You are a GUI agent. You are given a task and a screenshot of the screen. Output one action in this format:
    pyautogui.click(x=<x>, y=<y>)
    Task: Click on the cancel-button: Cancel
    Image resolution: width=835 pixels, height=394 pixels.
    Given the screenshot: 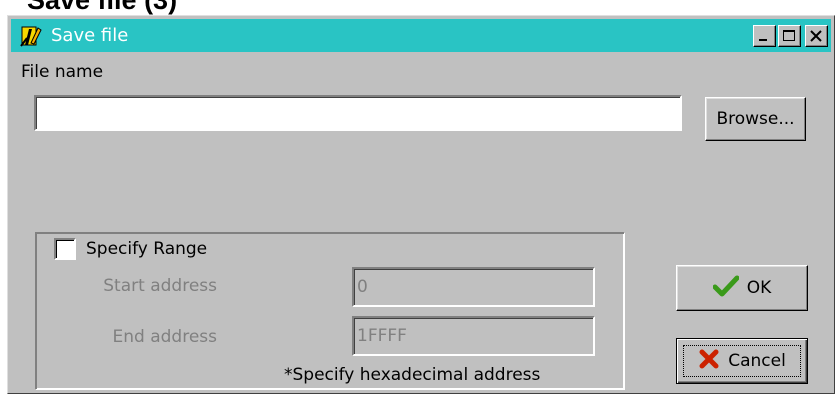 What is the action you would take?
    pyautogui.click(x=742, y=361)
    